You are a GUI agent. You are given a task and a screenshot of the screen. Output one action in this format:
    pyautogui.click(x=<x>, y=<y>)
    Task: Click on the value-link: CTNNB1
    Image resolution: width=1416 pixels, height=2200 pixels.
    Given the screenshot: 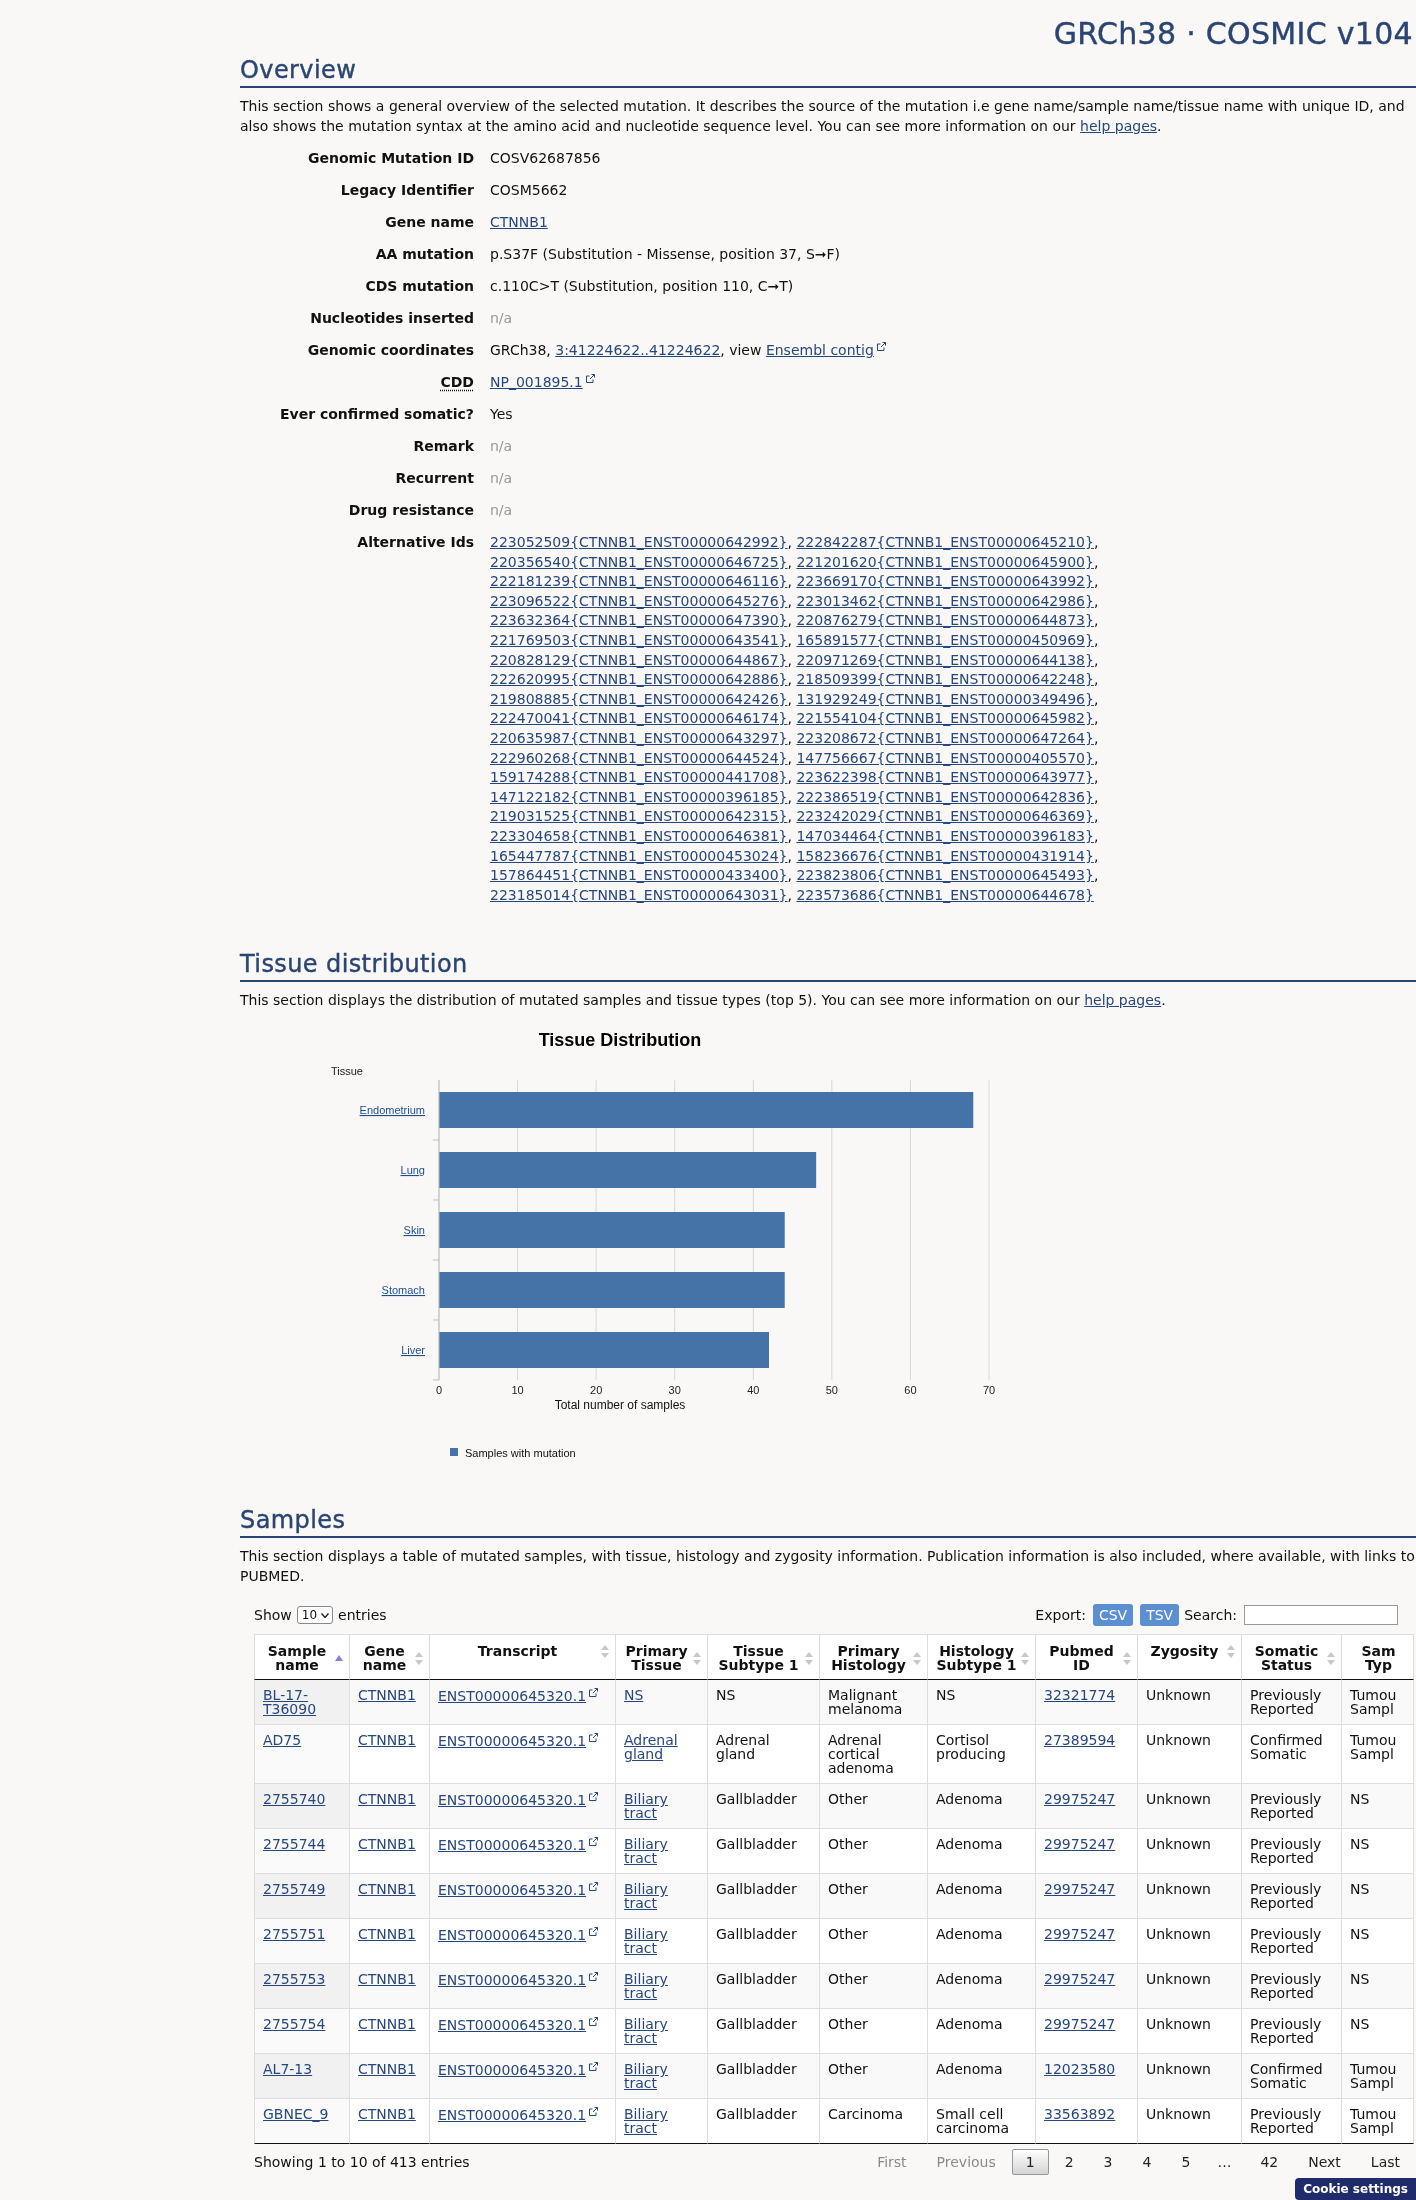 What is the action you would take?
    pyautogui.click(x=519, y=222)
    